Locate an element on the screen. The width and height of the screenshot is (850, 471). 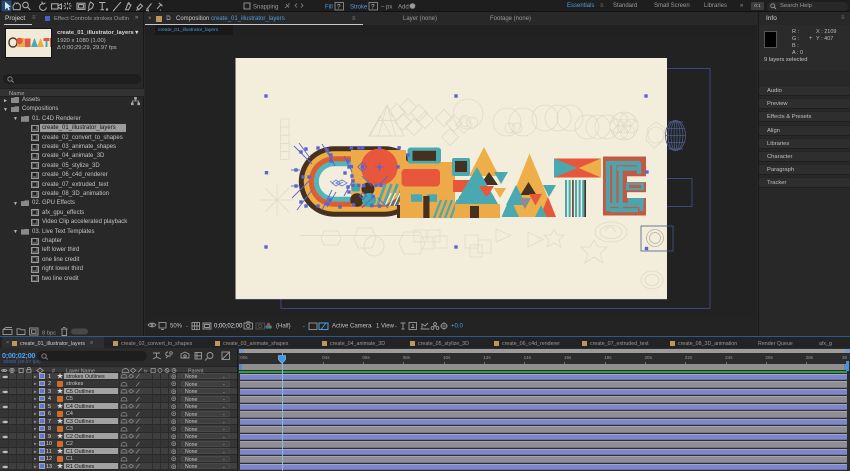
svg-text: Snapping is located at coordinates (265, 8).